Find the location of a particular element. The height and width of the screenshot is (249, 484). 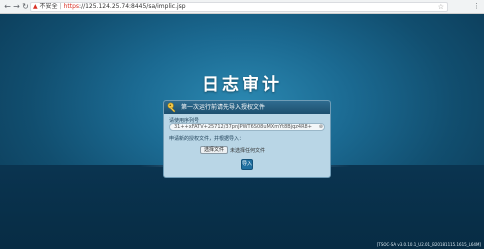

url-protocol: https is located at coordinates (71, 6).